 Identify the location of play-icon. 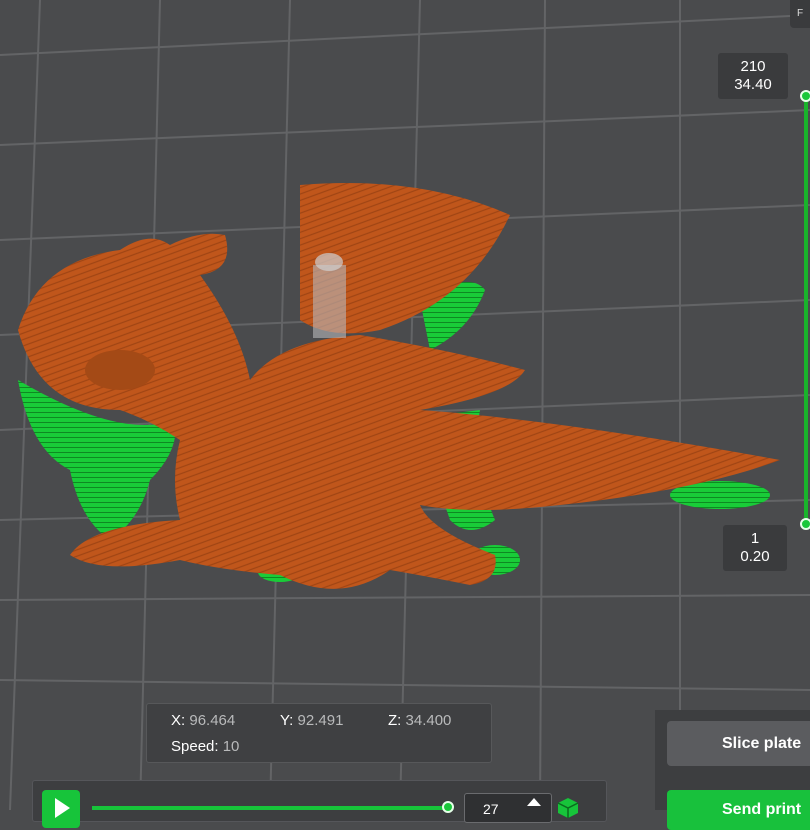
(62, 808).